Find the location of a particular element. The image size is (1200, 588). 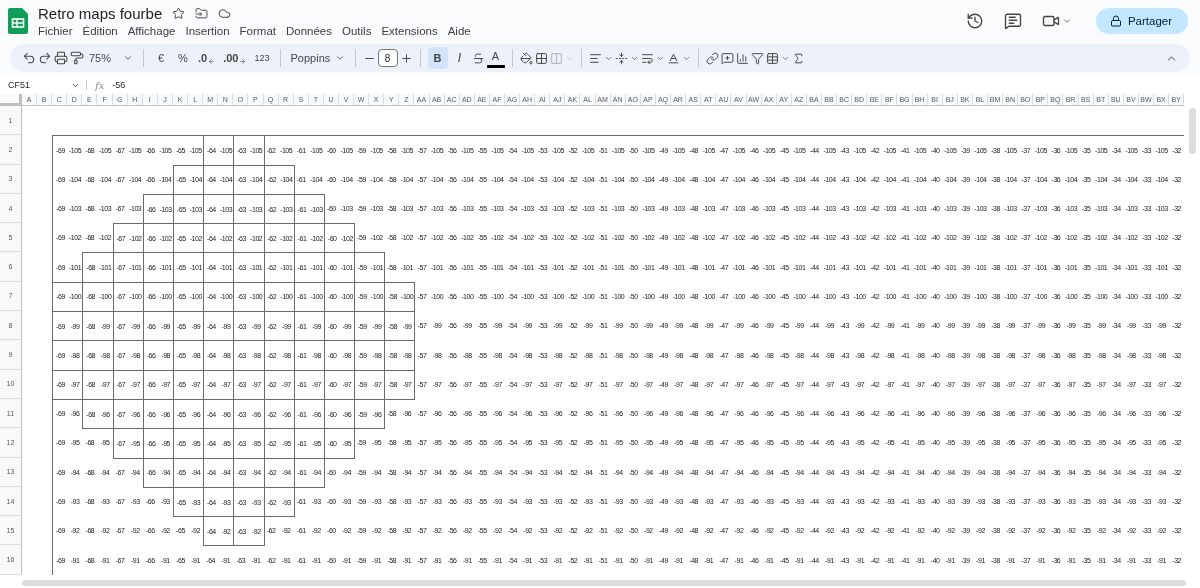

zoom-dropdown: 75% is located at coordinates (111, 58).